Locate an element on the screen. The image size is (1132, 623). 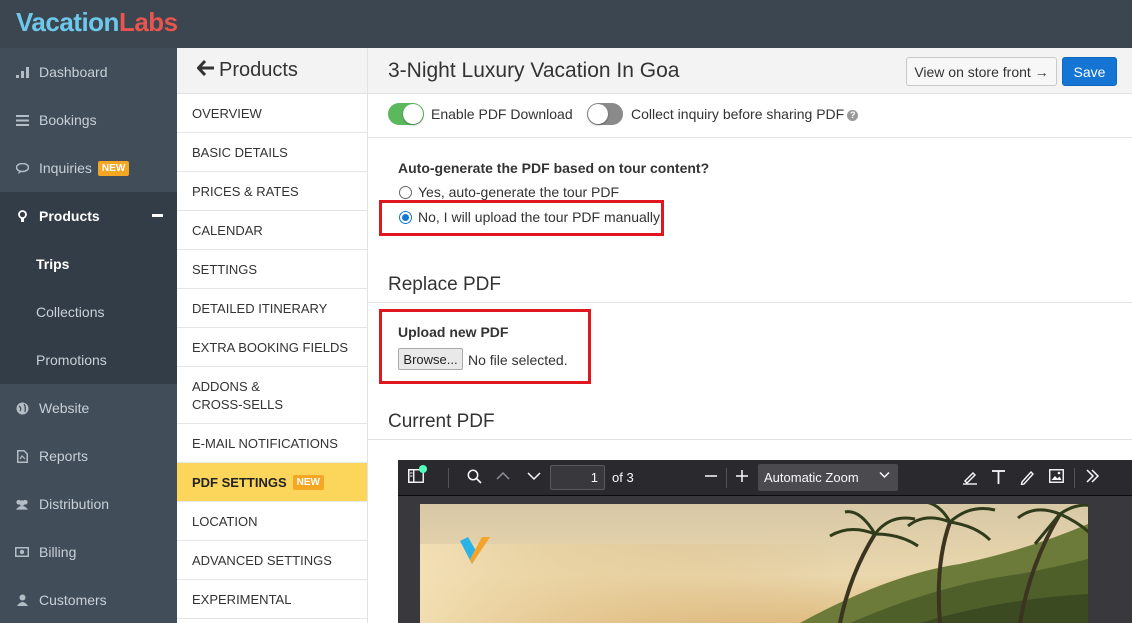
nav-sub-trips: Trips is located at coordinates (88, 264).